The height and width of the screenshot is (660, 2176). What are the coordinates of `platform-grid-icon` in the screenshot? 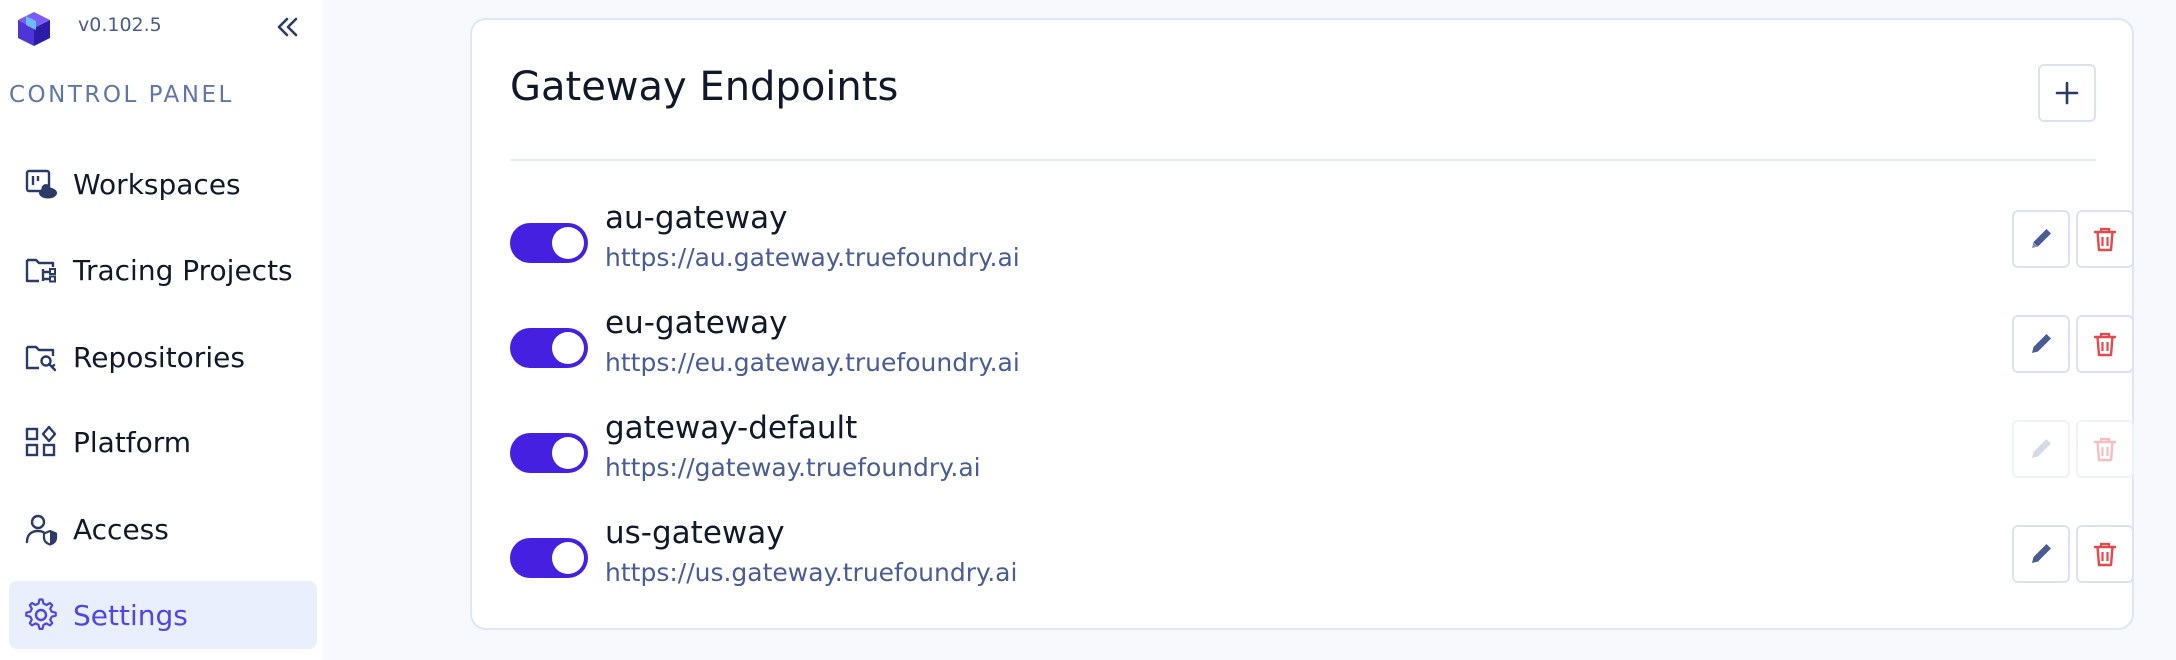 It's located at (41, 442).